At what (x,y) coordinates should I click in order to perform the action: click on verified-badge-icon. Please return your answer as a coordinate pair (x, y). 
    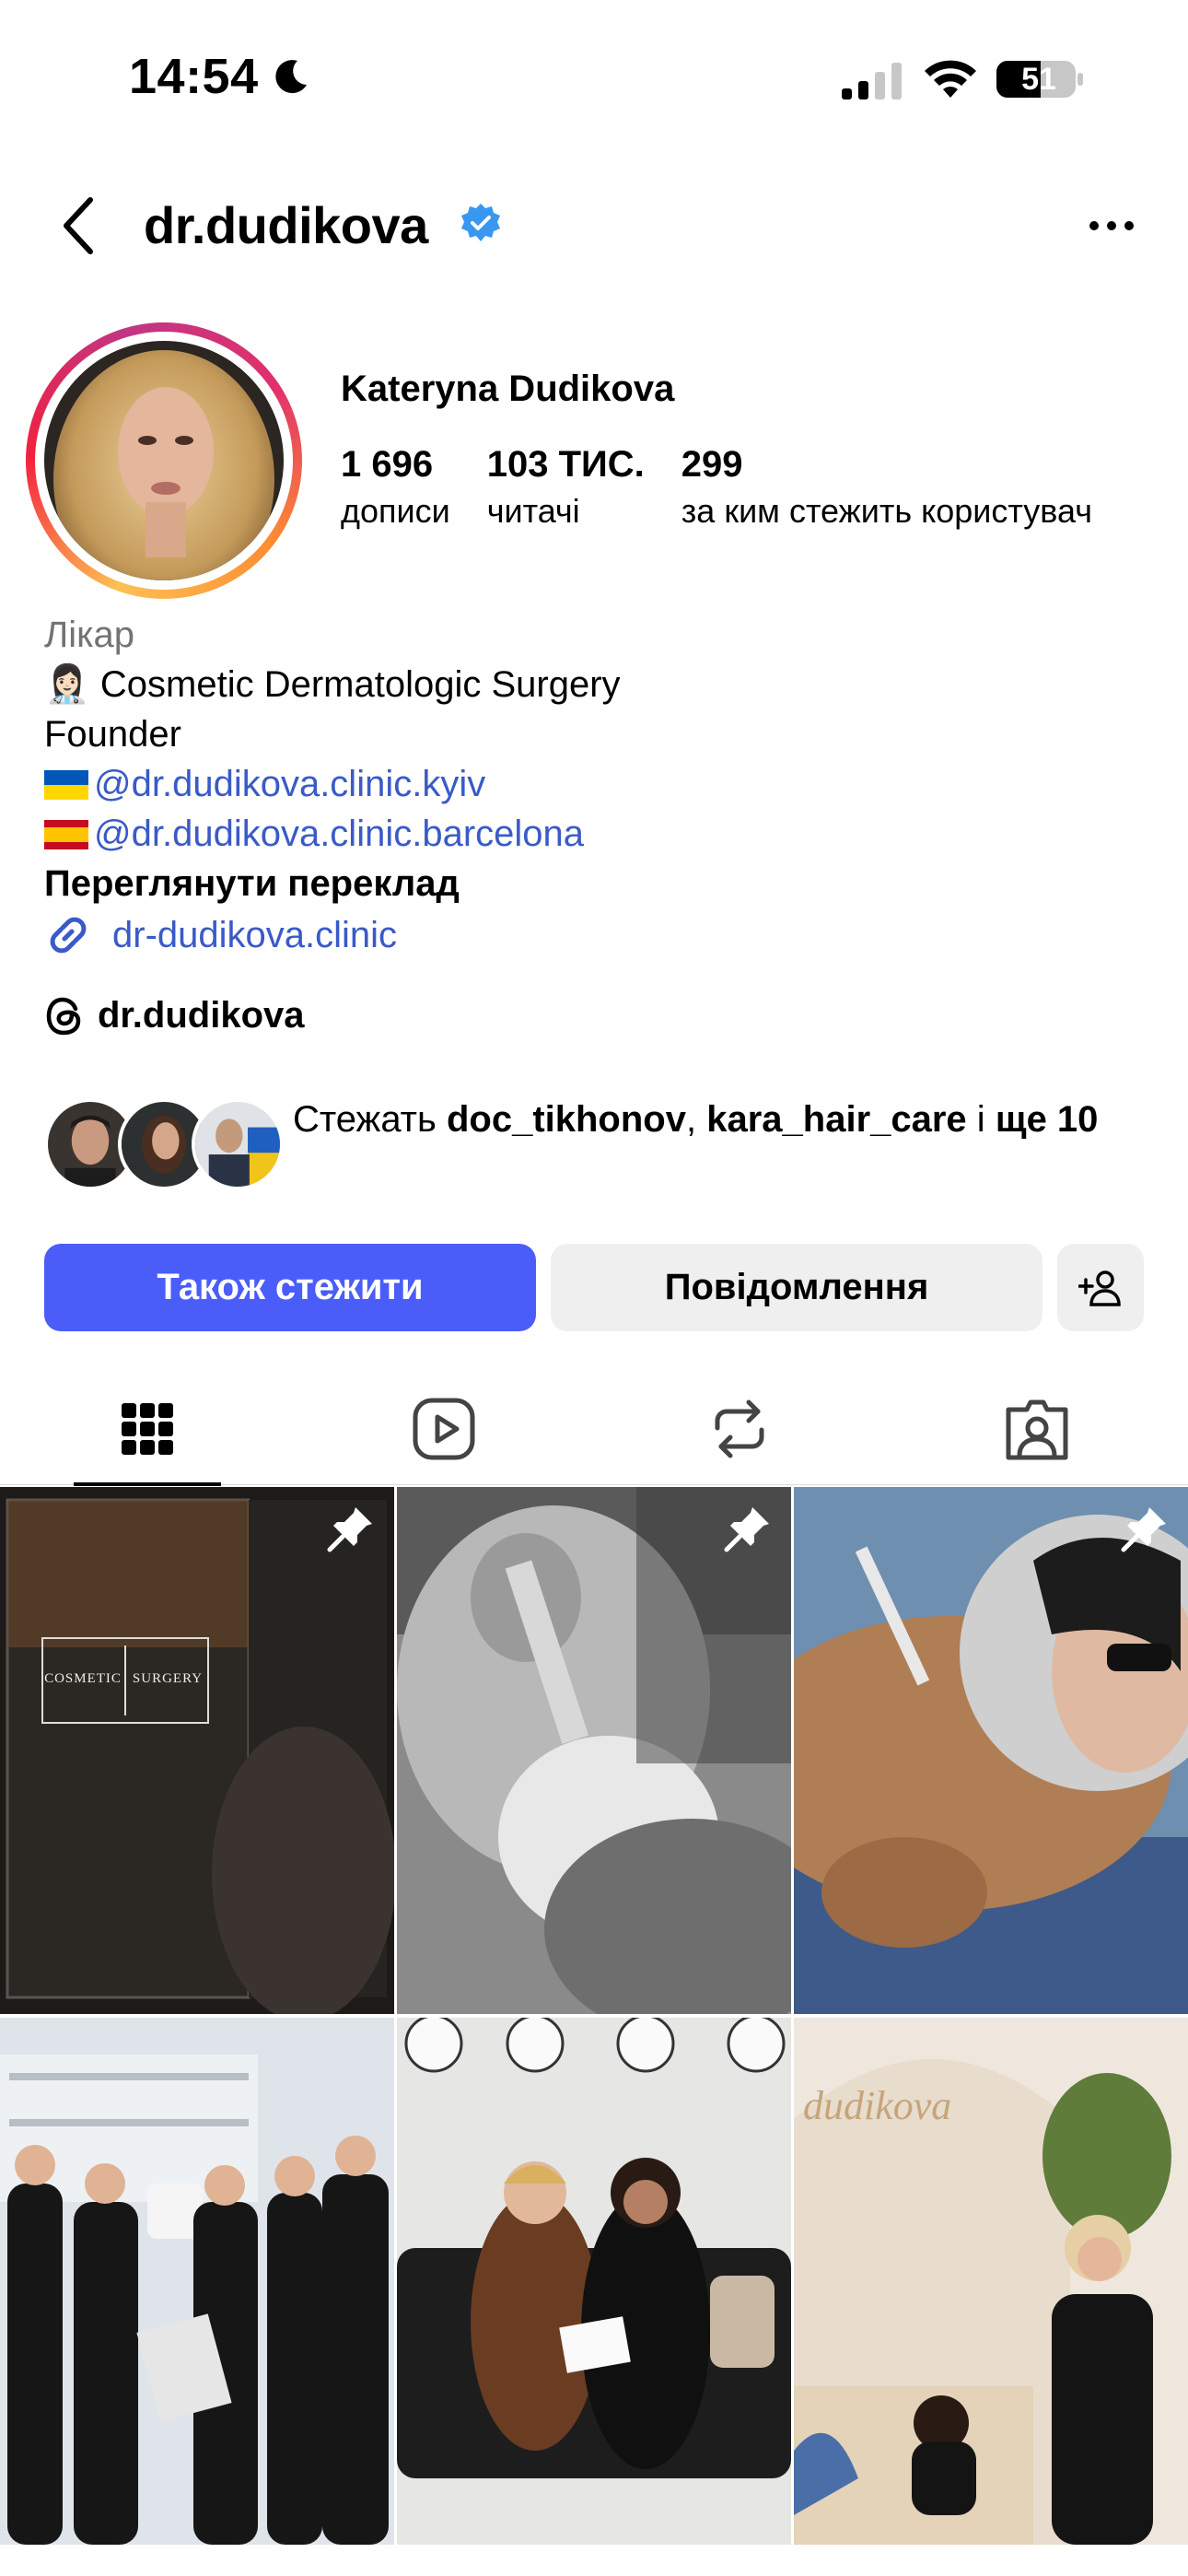
    Looking at the image, I should click on (480, 222).